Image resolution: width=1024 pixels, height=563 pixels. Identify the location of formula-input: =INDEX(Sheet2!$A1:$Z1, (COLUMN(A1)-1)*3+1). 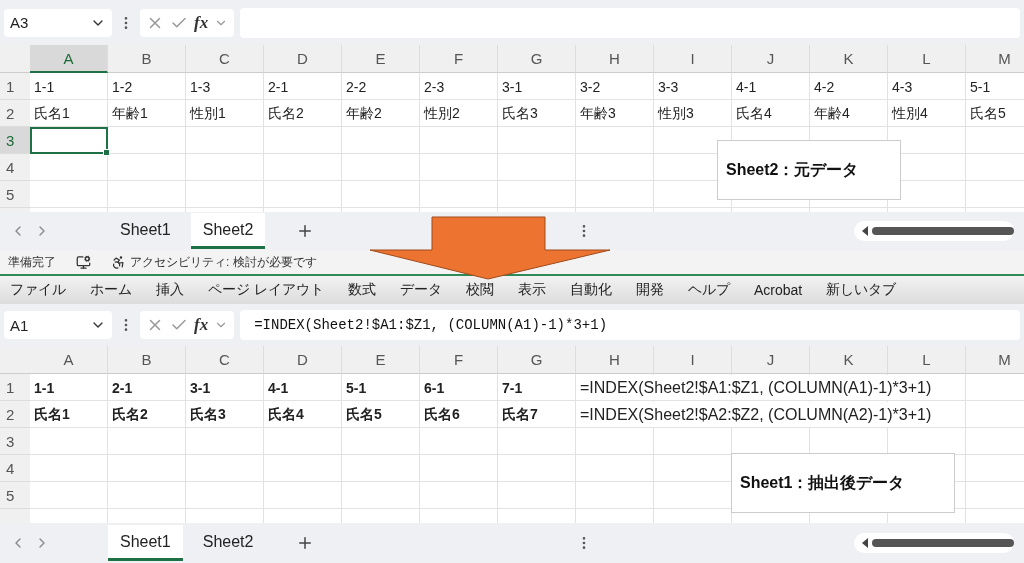
(630, 325).